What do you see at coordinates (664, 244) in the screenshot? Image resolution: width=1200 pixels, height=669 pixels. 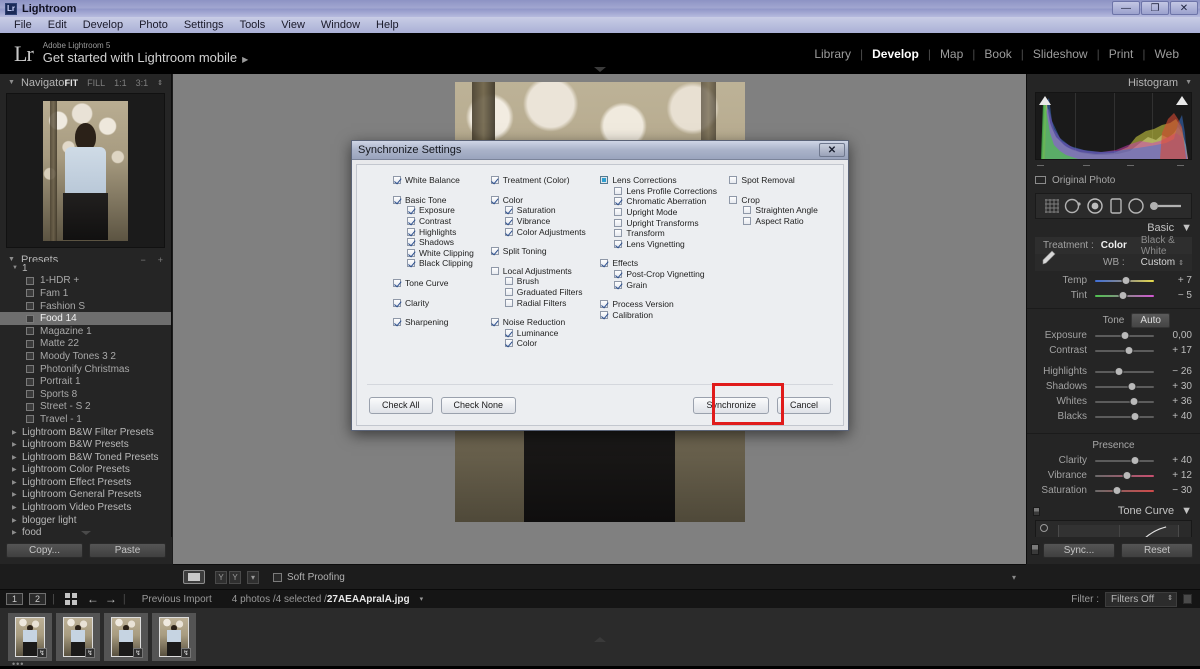 I see `sync-option-lens-vignetting: Lens Vignetting` at bounding box center [664, 244].